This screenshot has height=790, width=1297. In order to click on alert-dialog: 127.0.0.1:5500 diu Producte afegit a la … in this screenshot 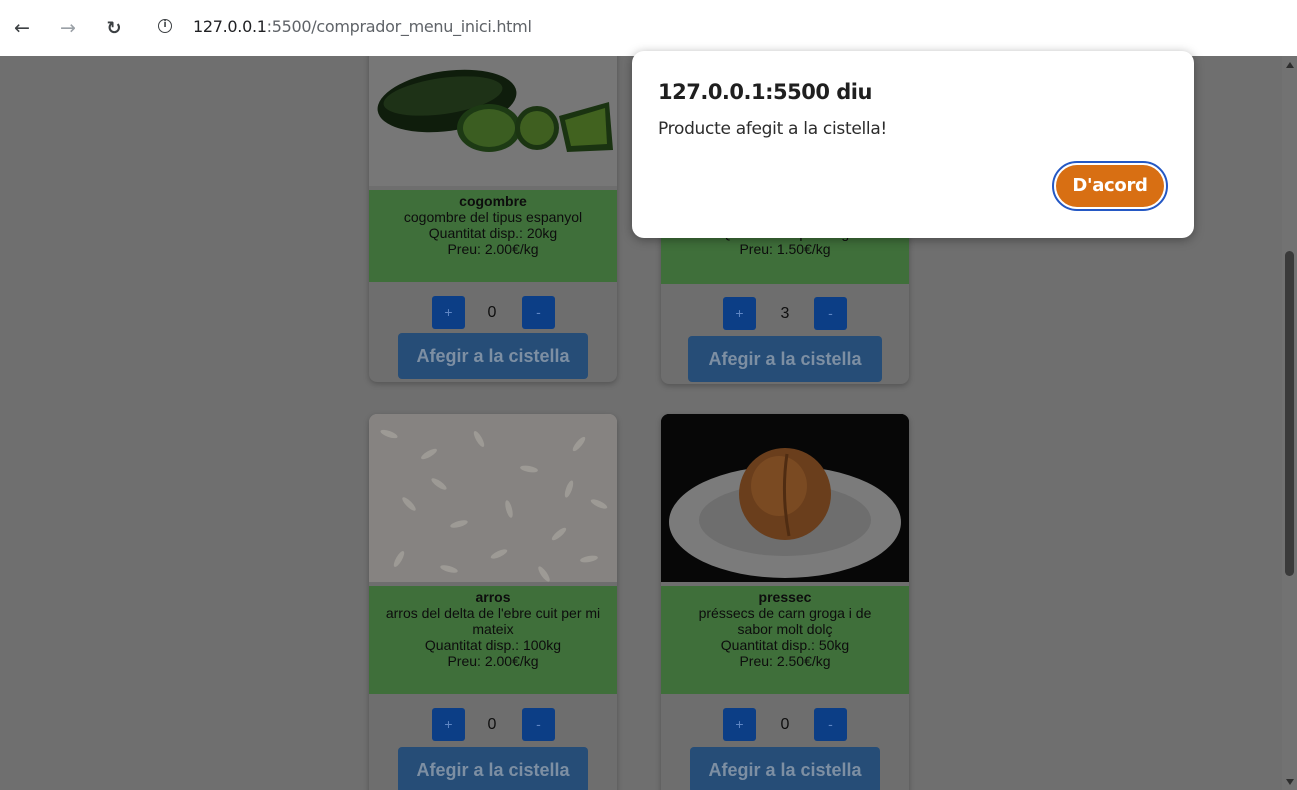, I will do `click(913, 144)`.